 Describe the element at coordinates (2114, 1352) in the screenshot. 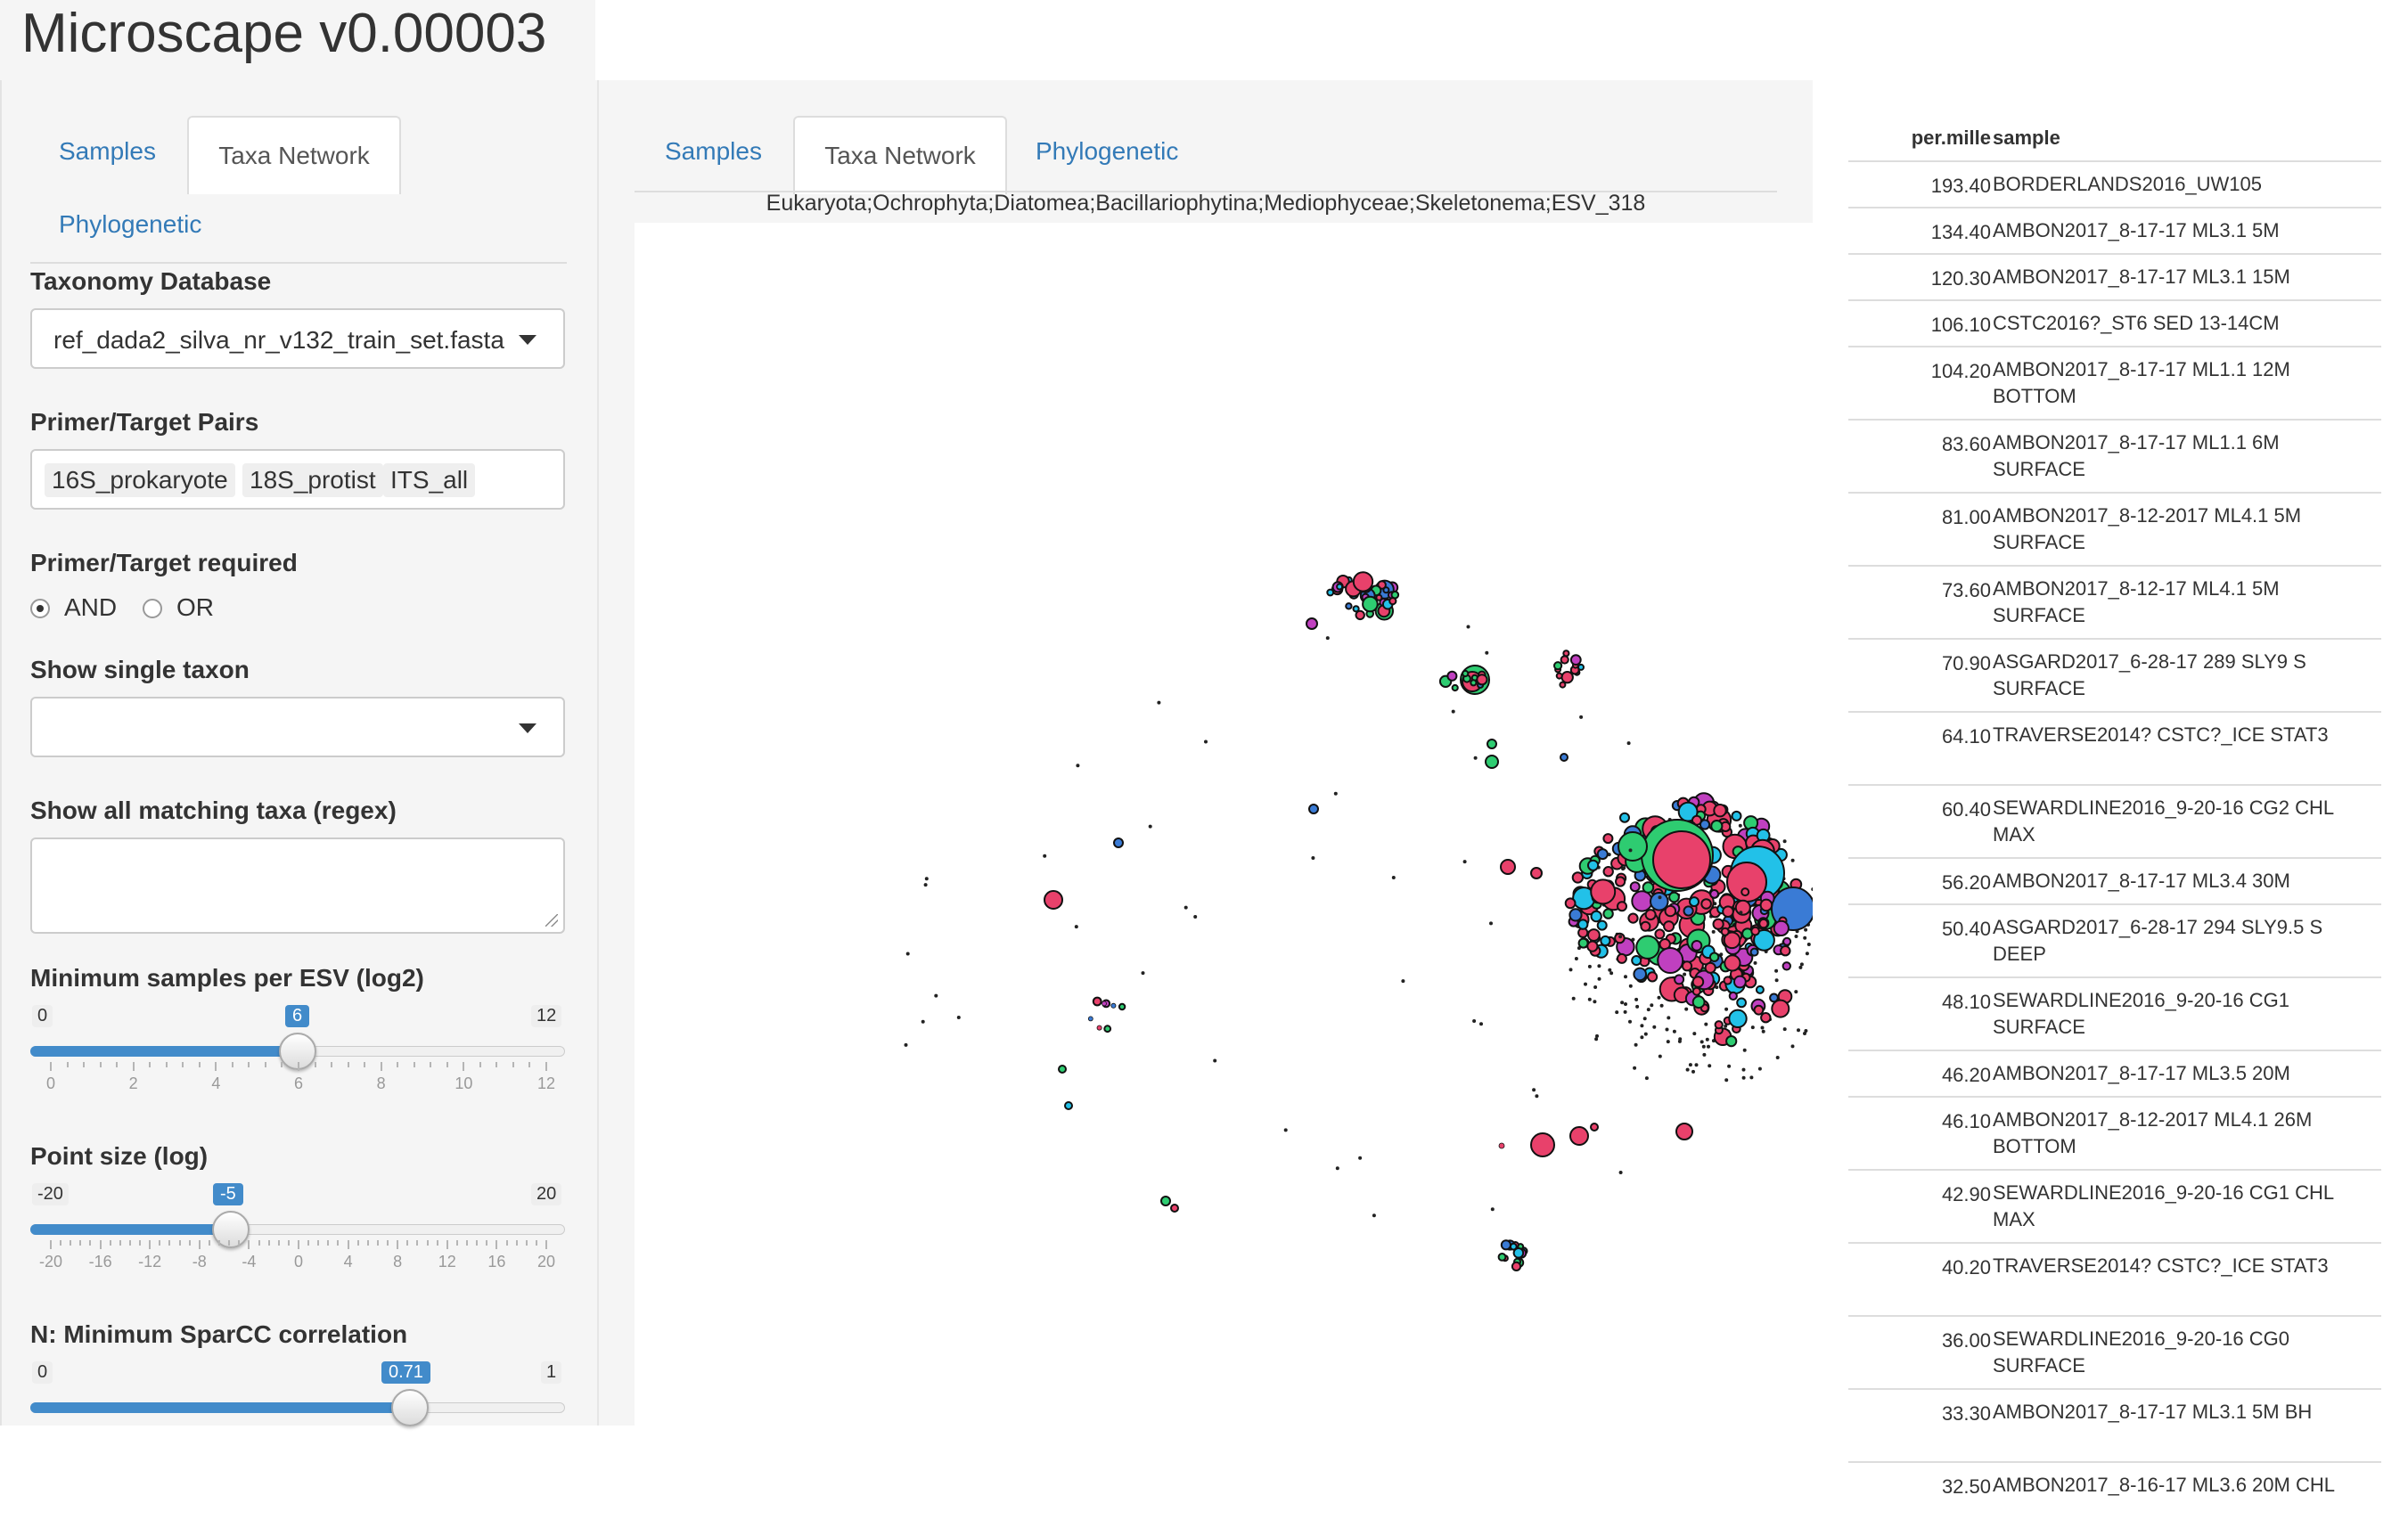

I see `table-row: 36.00 SEWARDLINE2016_9-20-16 CG0 SURFACE` at that location.